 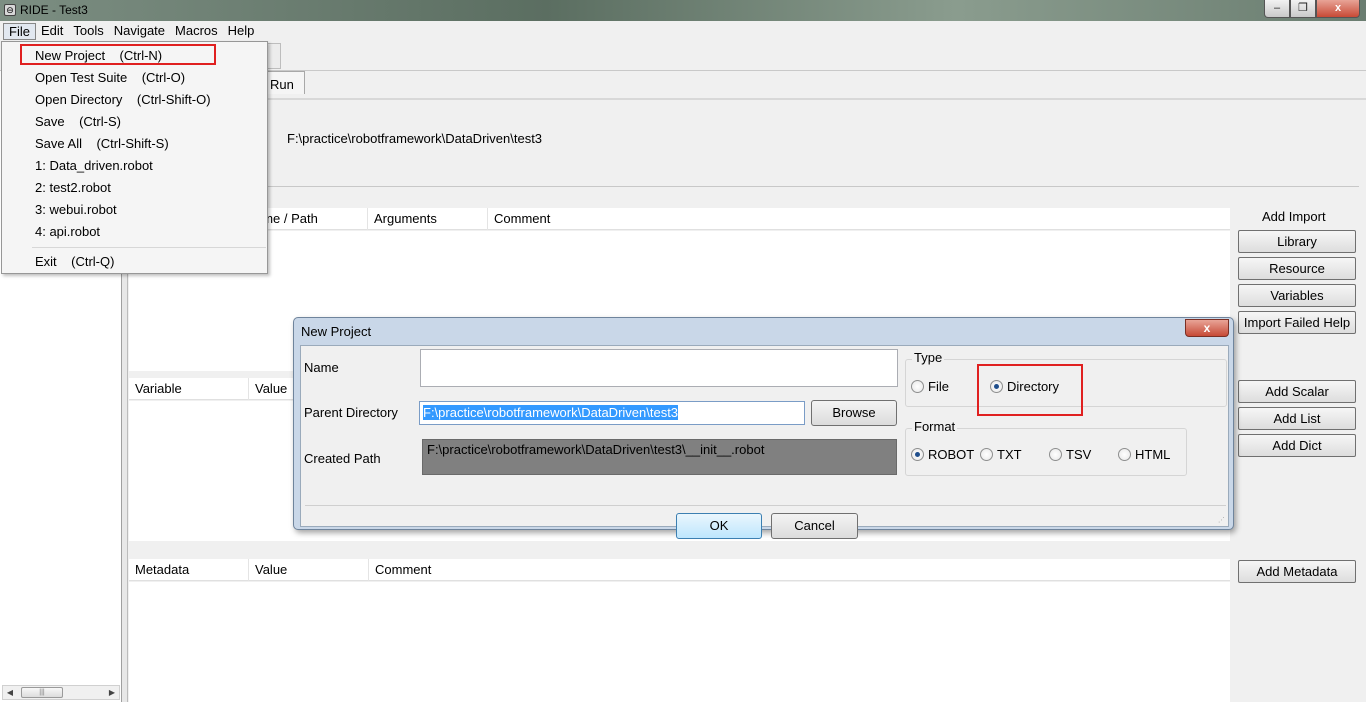 What do you see at coordinates (76, 209) in the screenshot?
I see `menu-item-recent-3: 3: webui.robot` at bounding box center [76, 209].